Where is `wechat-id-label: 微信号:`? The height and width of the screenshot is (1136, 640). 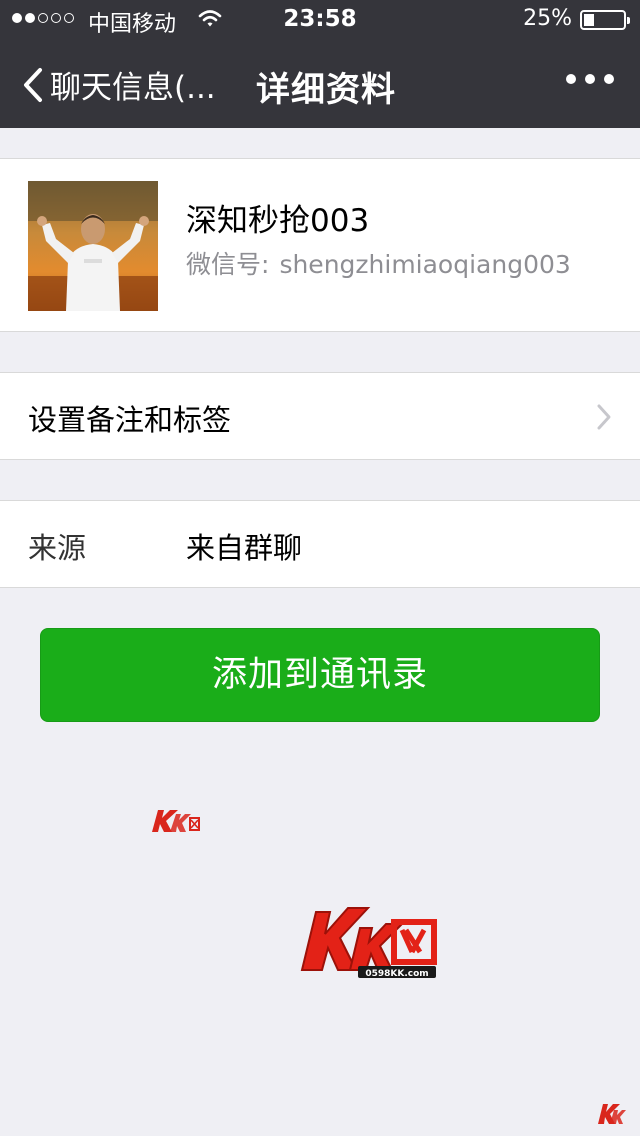
wechat-id-label: 微信号: is located at coordinates (228, 264).